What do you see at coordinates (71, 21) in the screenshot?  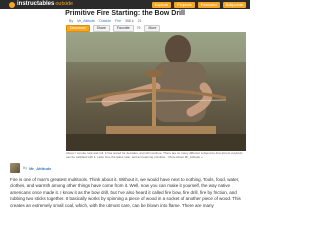 I see `byline-prefix: By` at bounding box center [71, 21].